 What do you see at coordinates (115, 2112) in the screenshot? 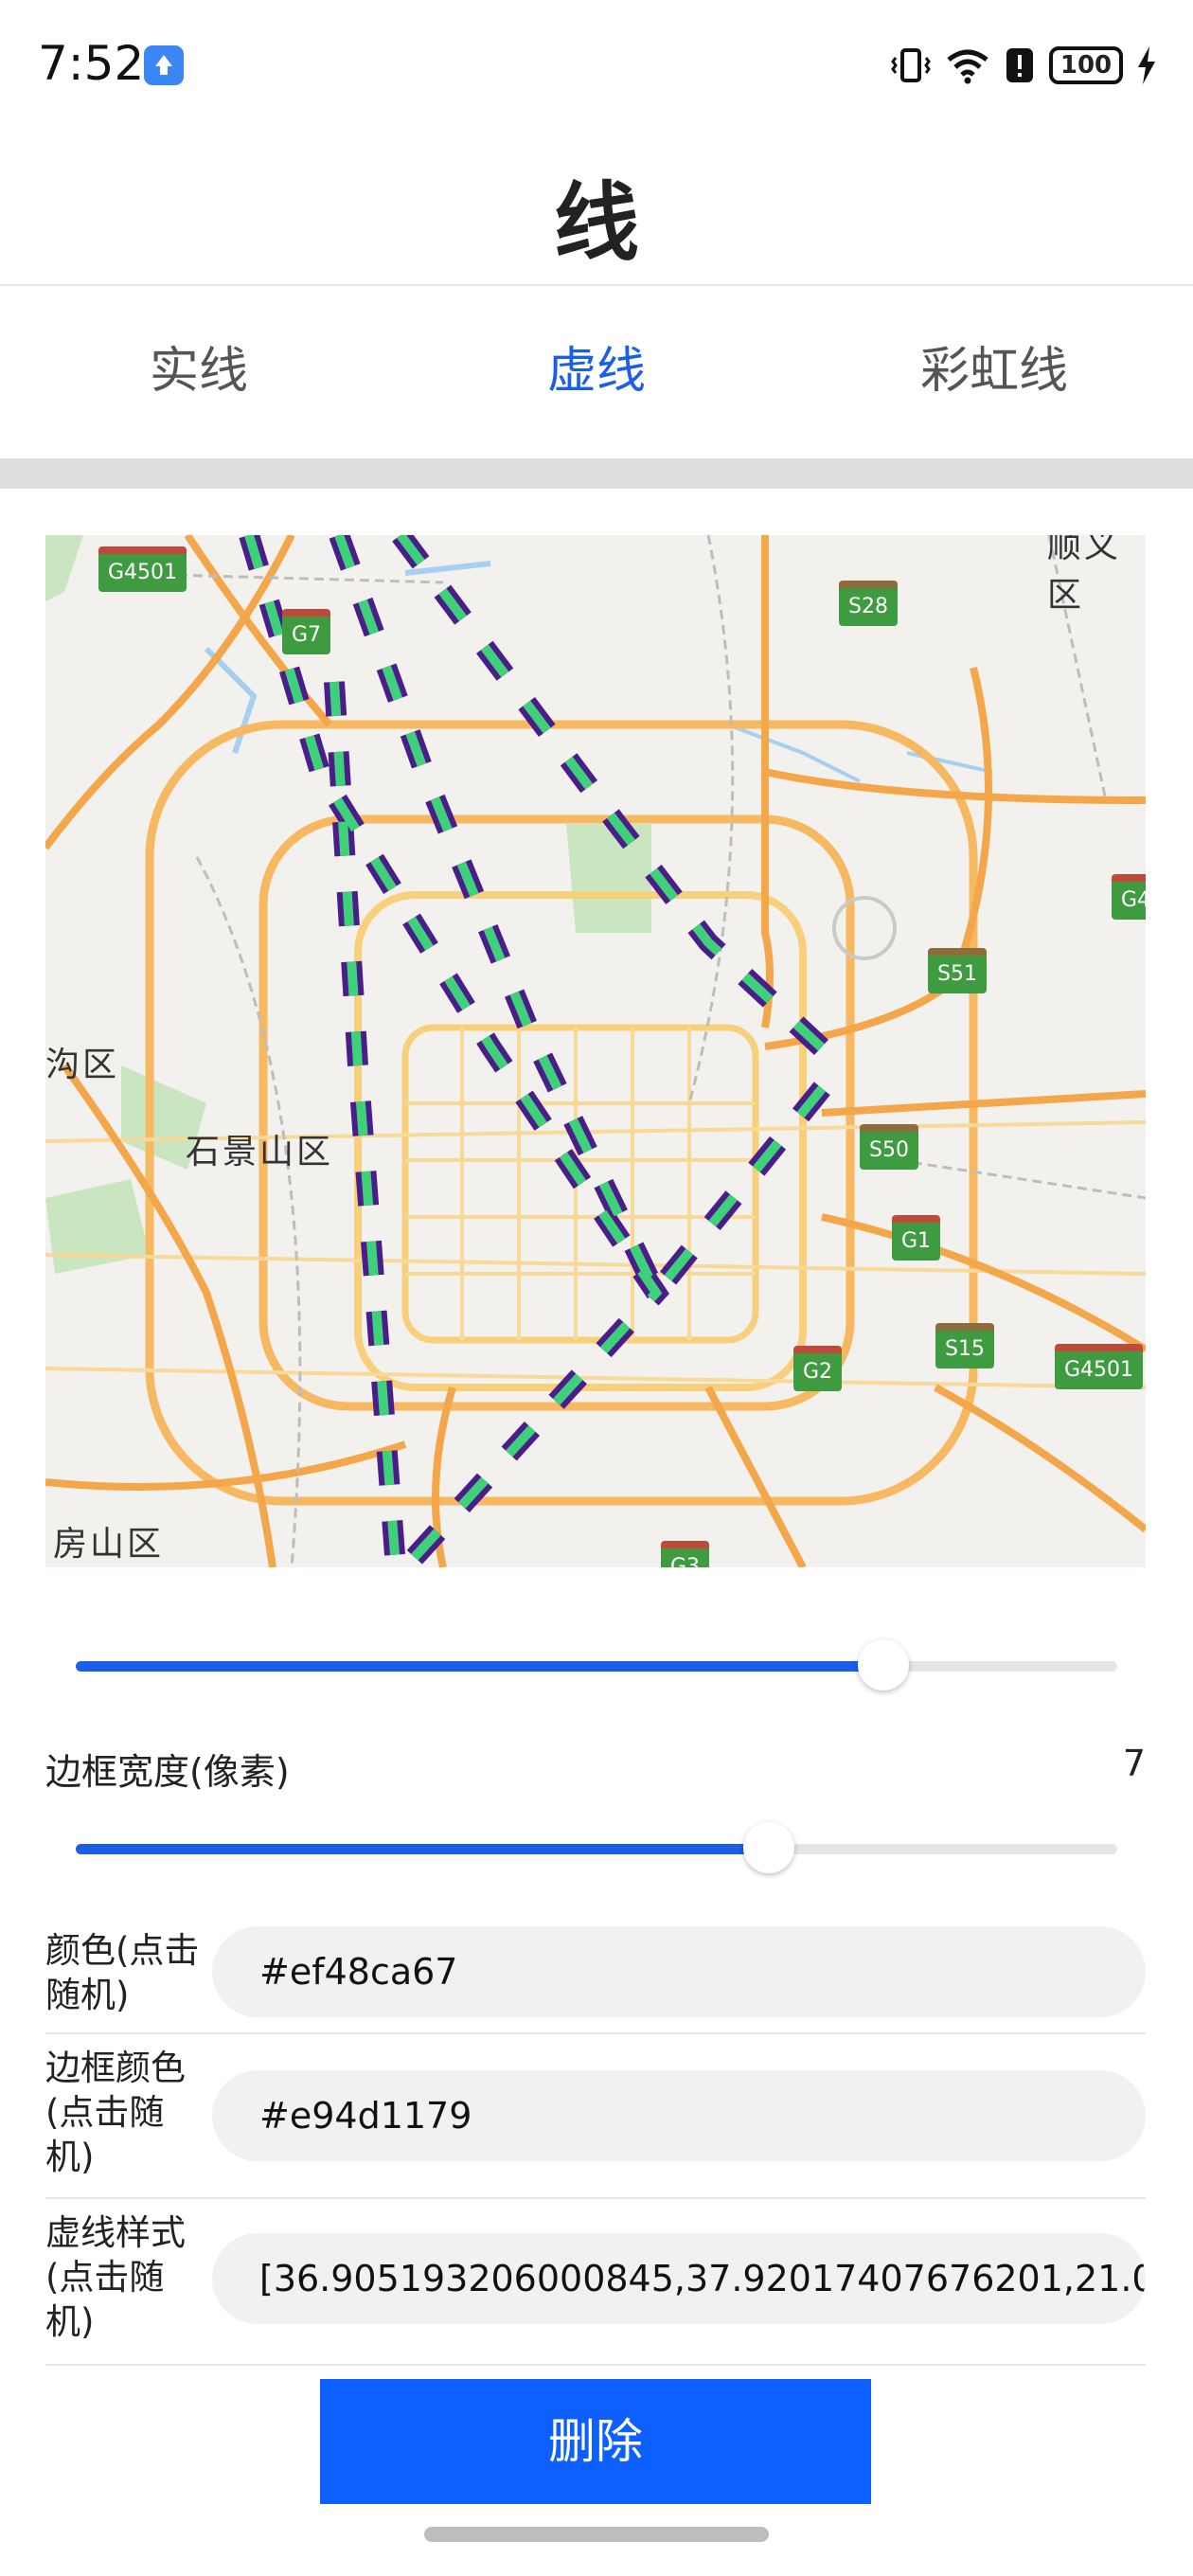
I see `border-color-label: 边框颜色(点击随机)` at bounding box center [115, 2112].